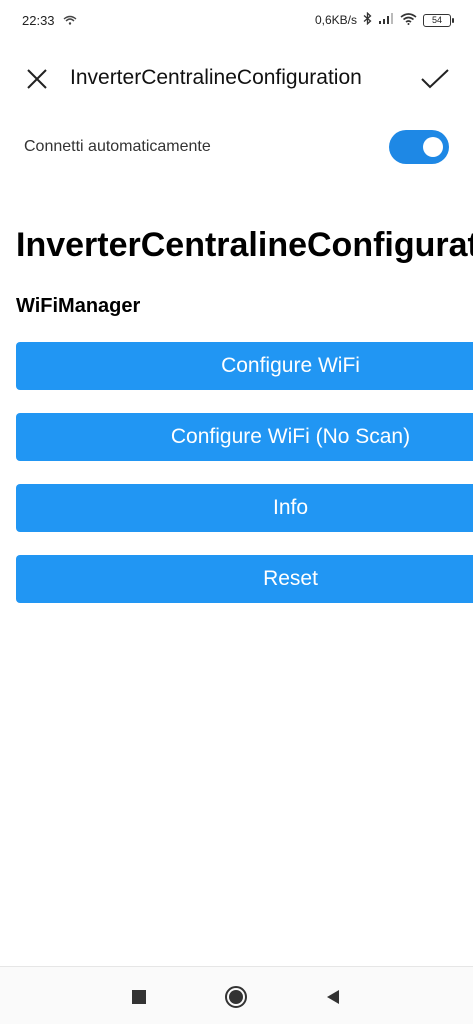  I want to click on header-title: InverterCentralineConfiguration, so click(216, 77).